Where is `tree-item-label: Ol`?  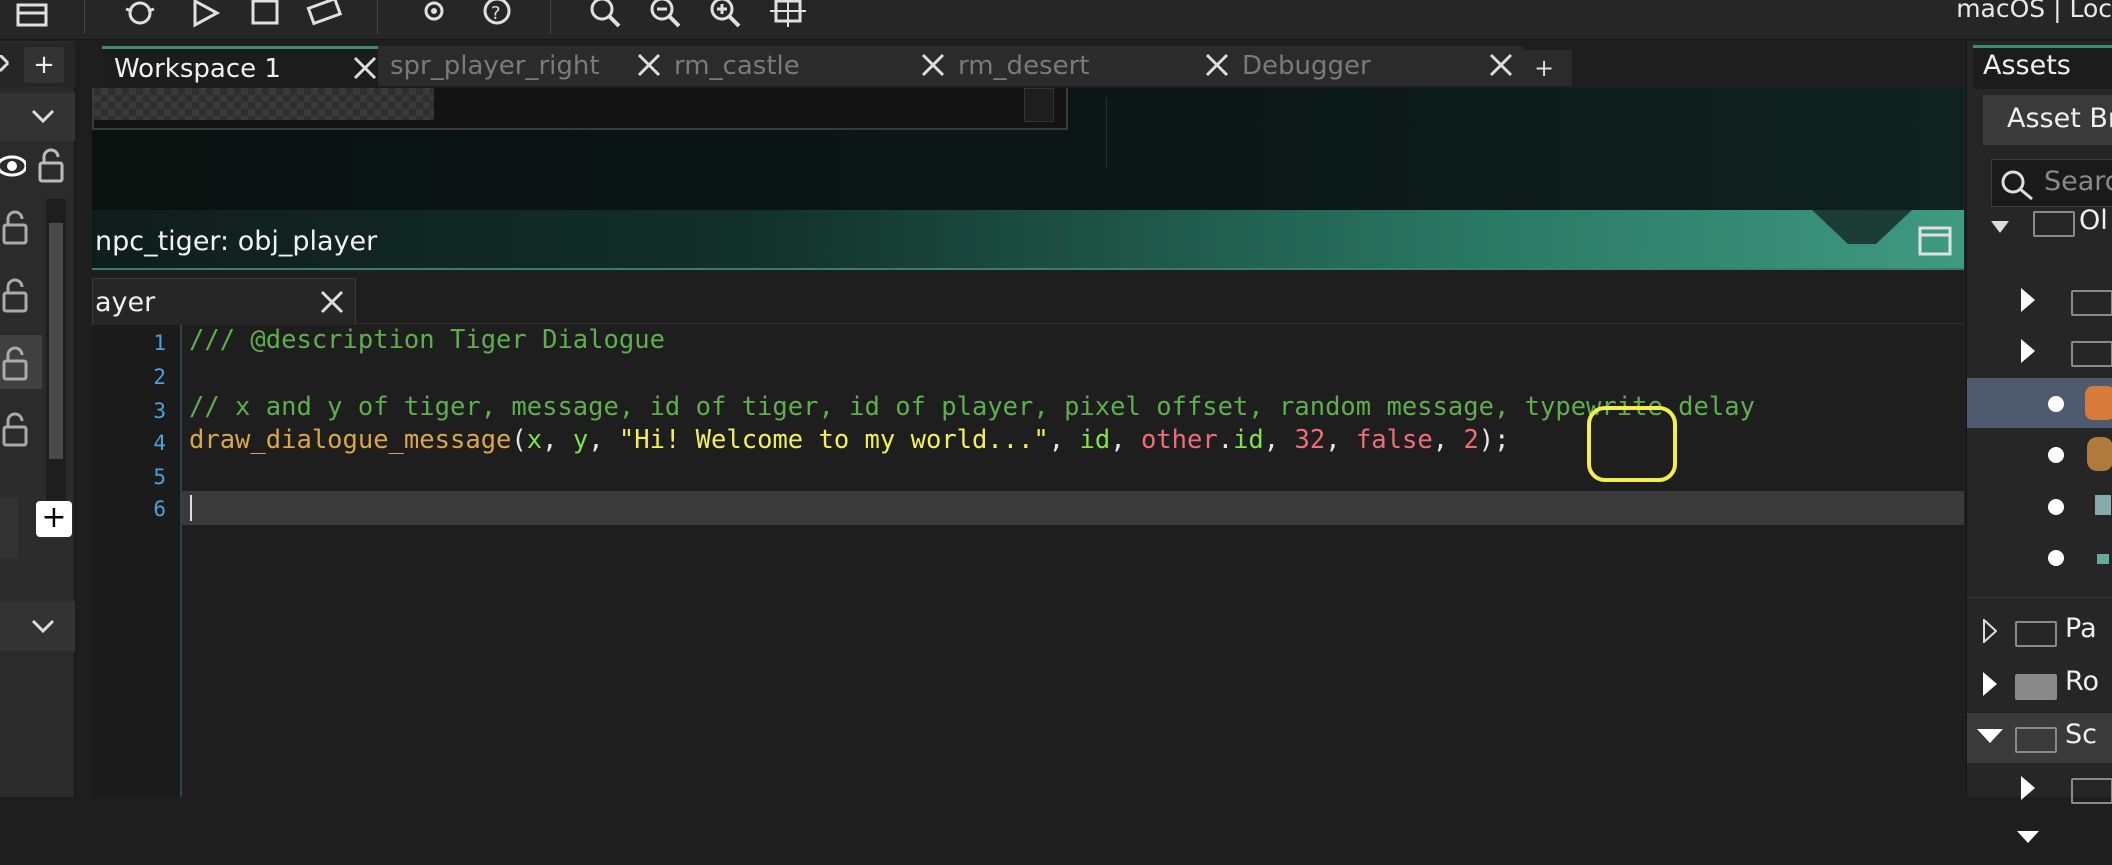
tree-item-label: Ol is located at coordinates (2093, 220).